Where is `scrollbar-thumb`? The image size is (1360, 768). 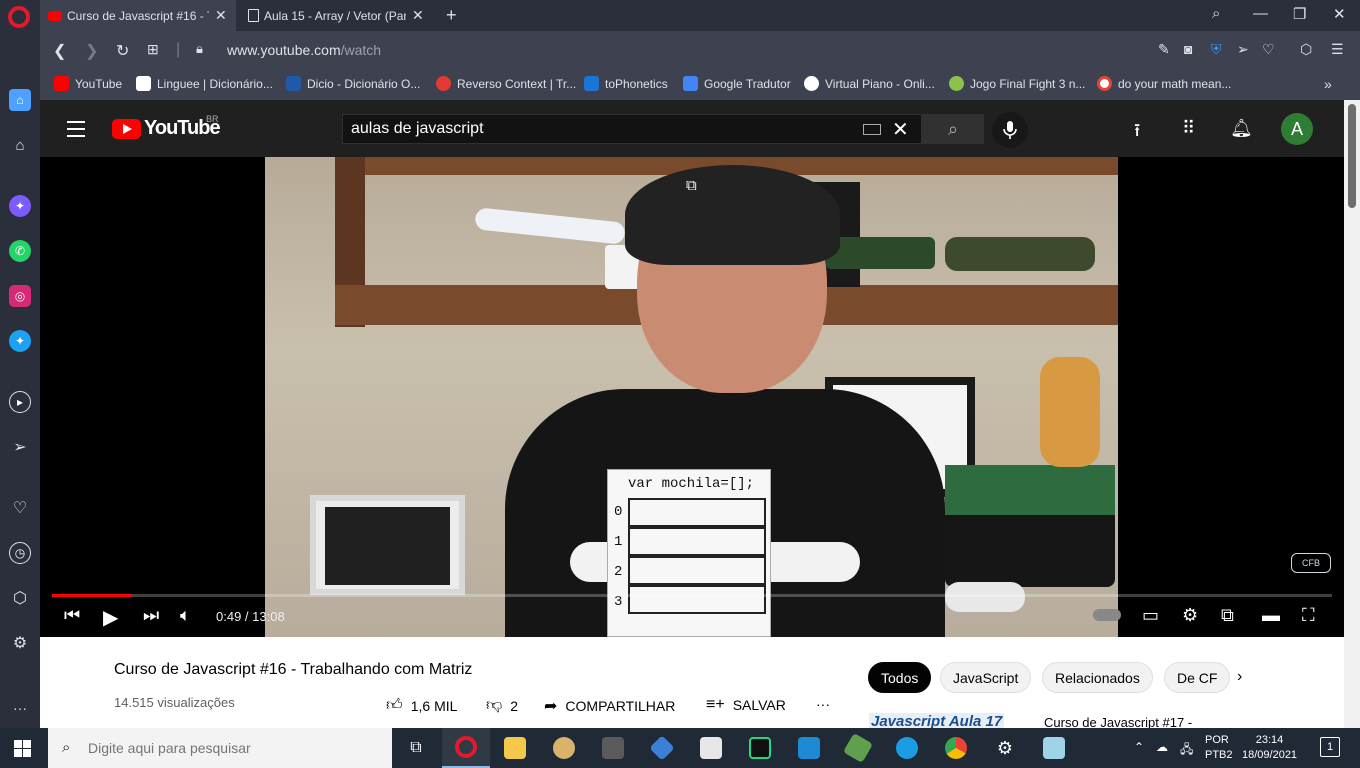 scrollbar-thumb is located at coordinates (1352, 156).